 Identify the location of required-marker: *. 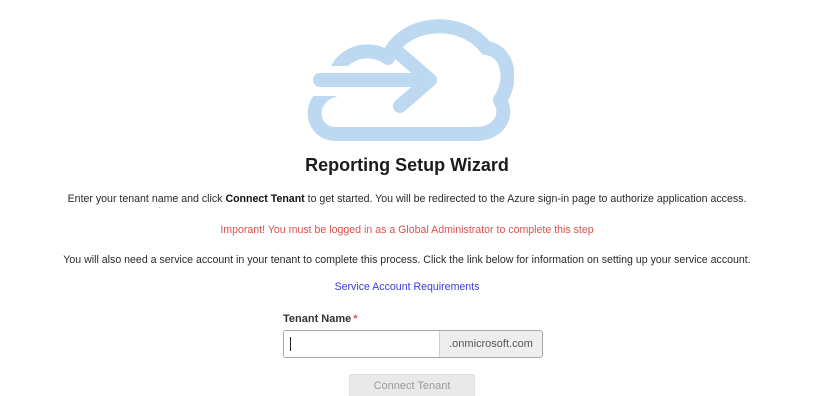
(355, 319).